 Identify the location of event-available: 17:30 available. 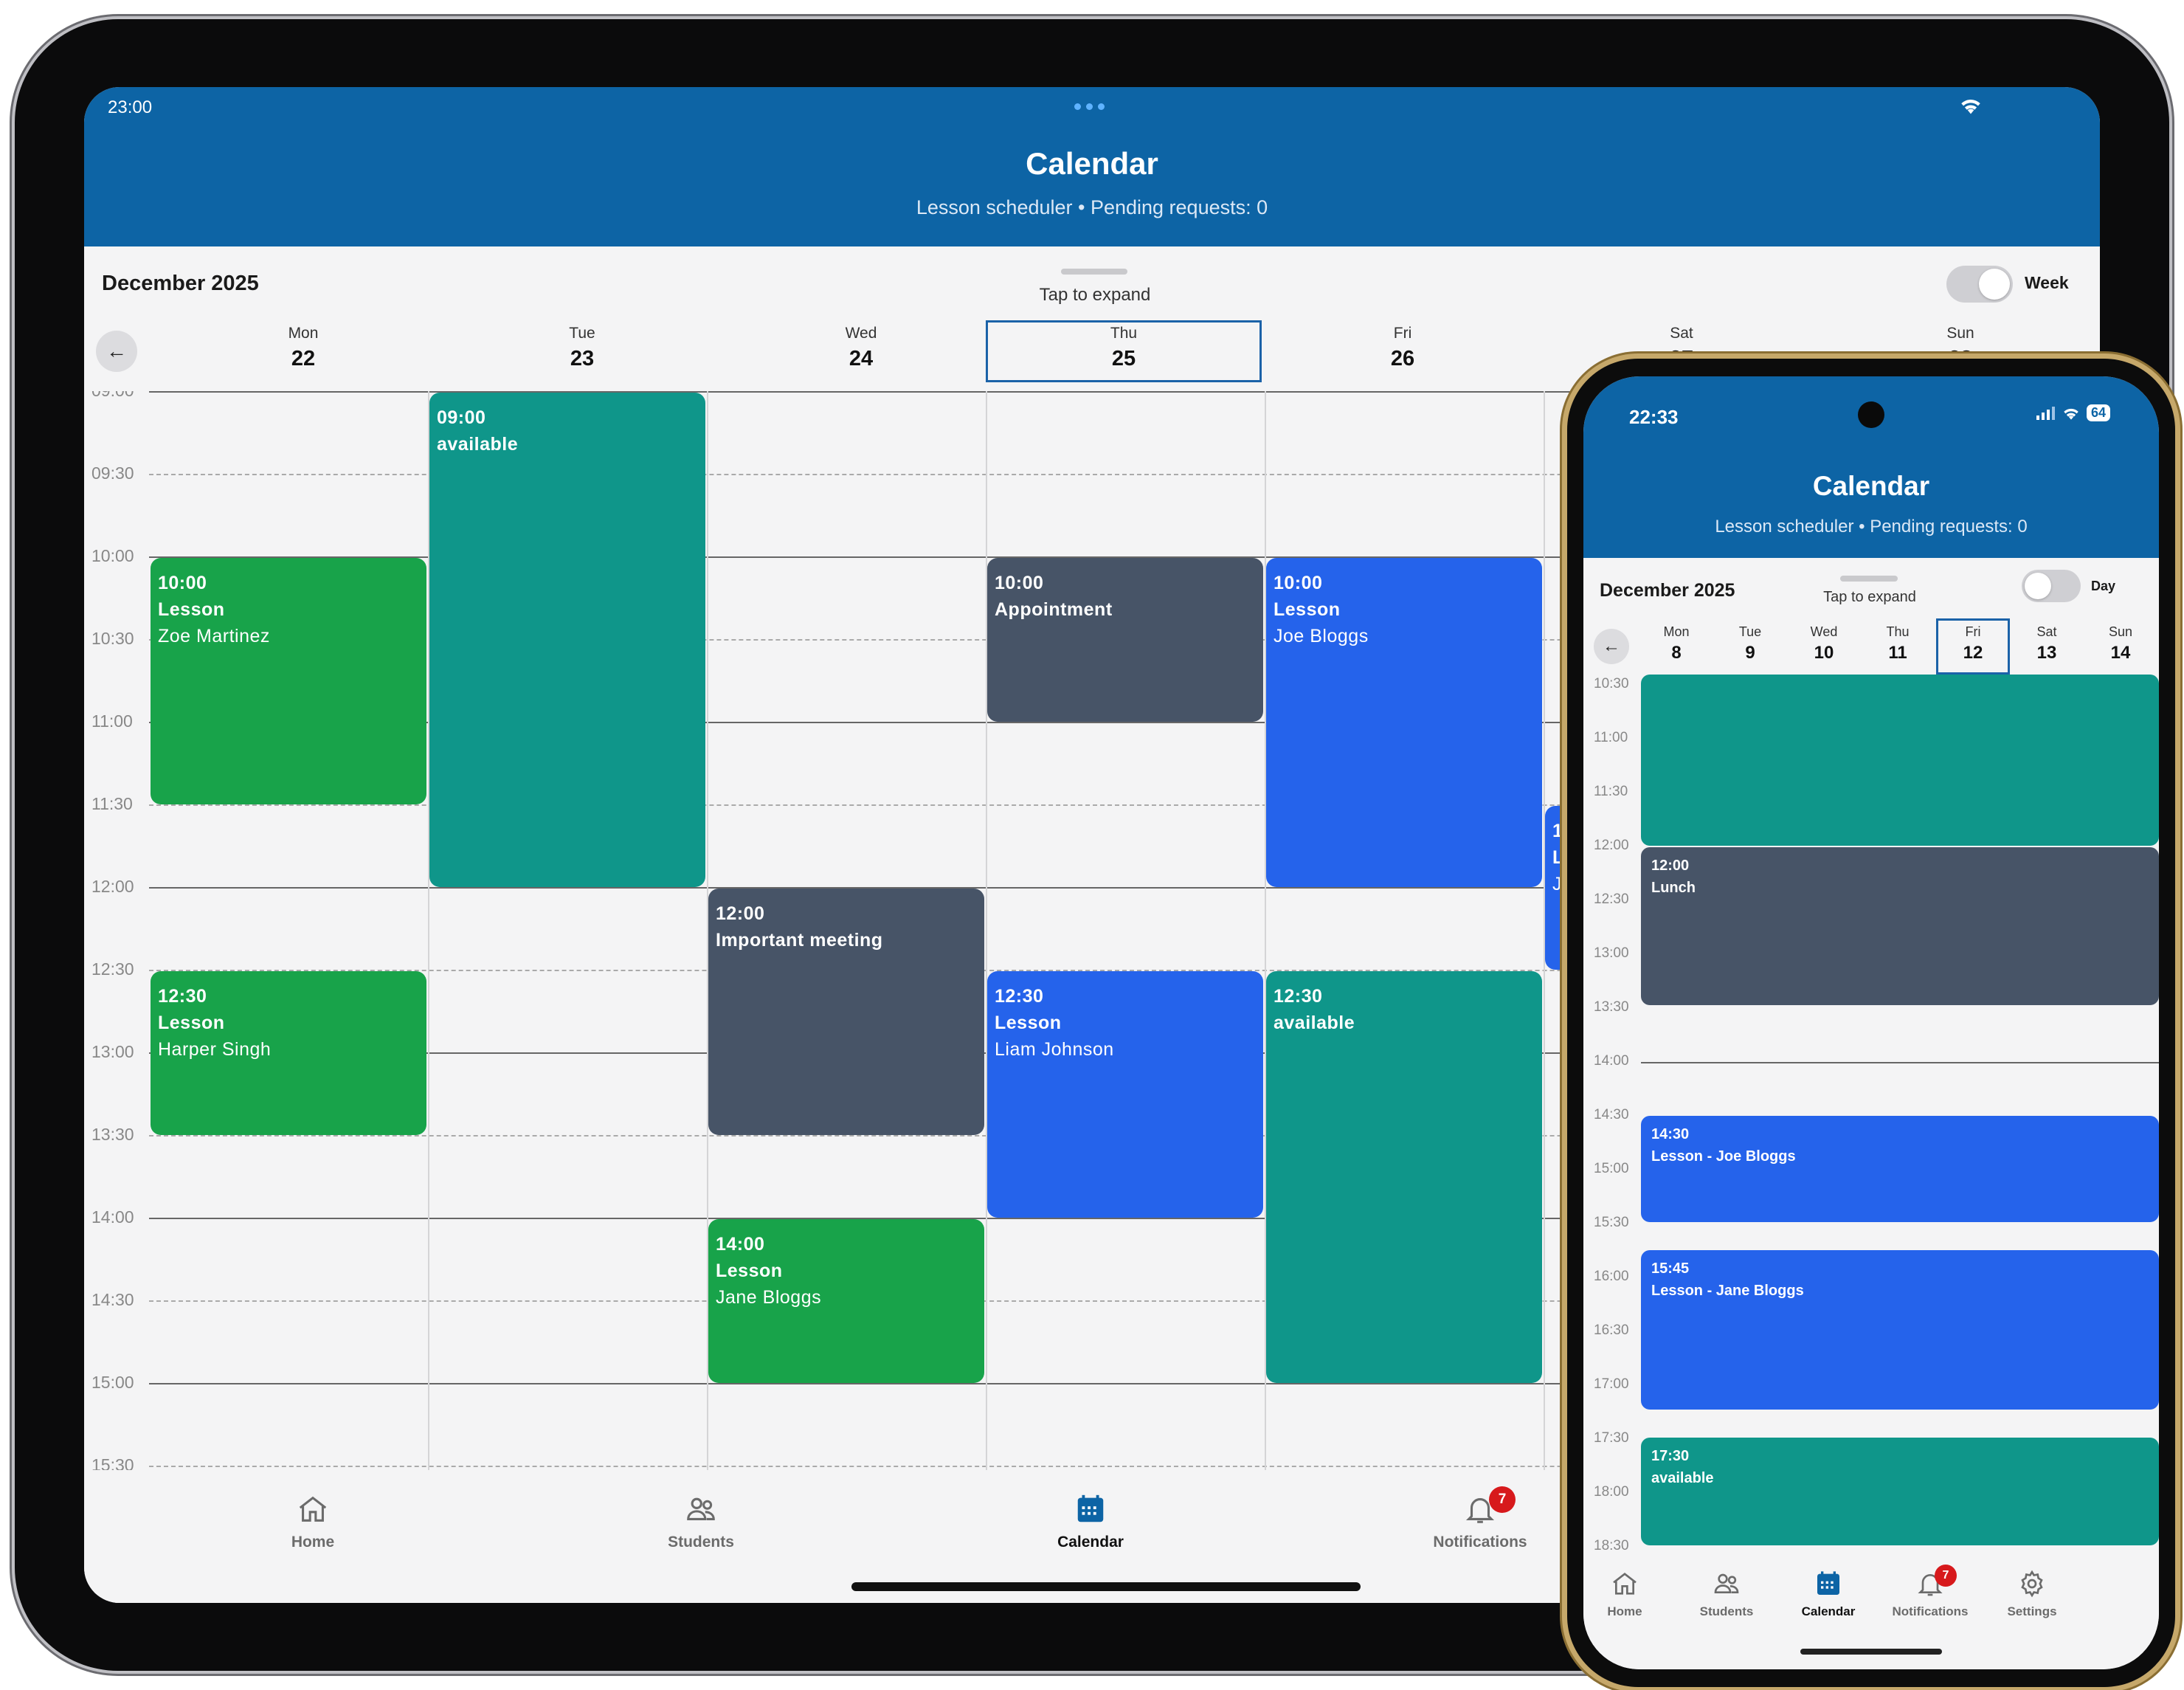
(1900, 1491).